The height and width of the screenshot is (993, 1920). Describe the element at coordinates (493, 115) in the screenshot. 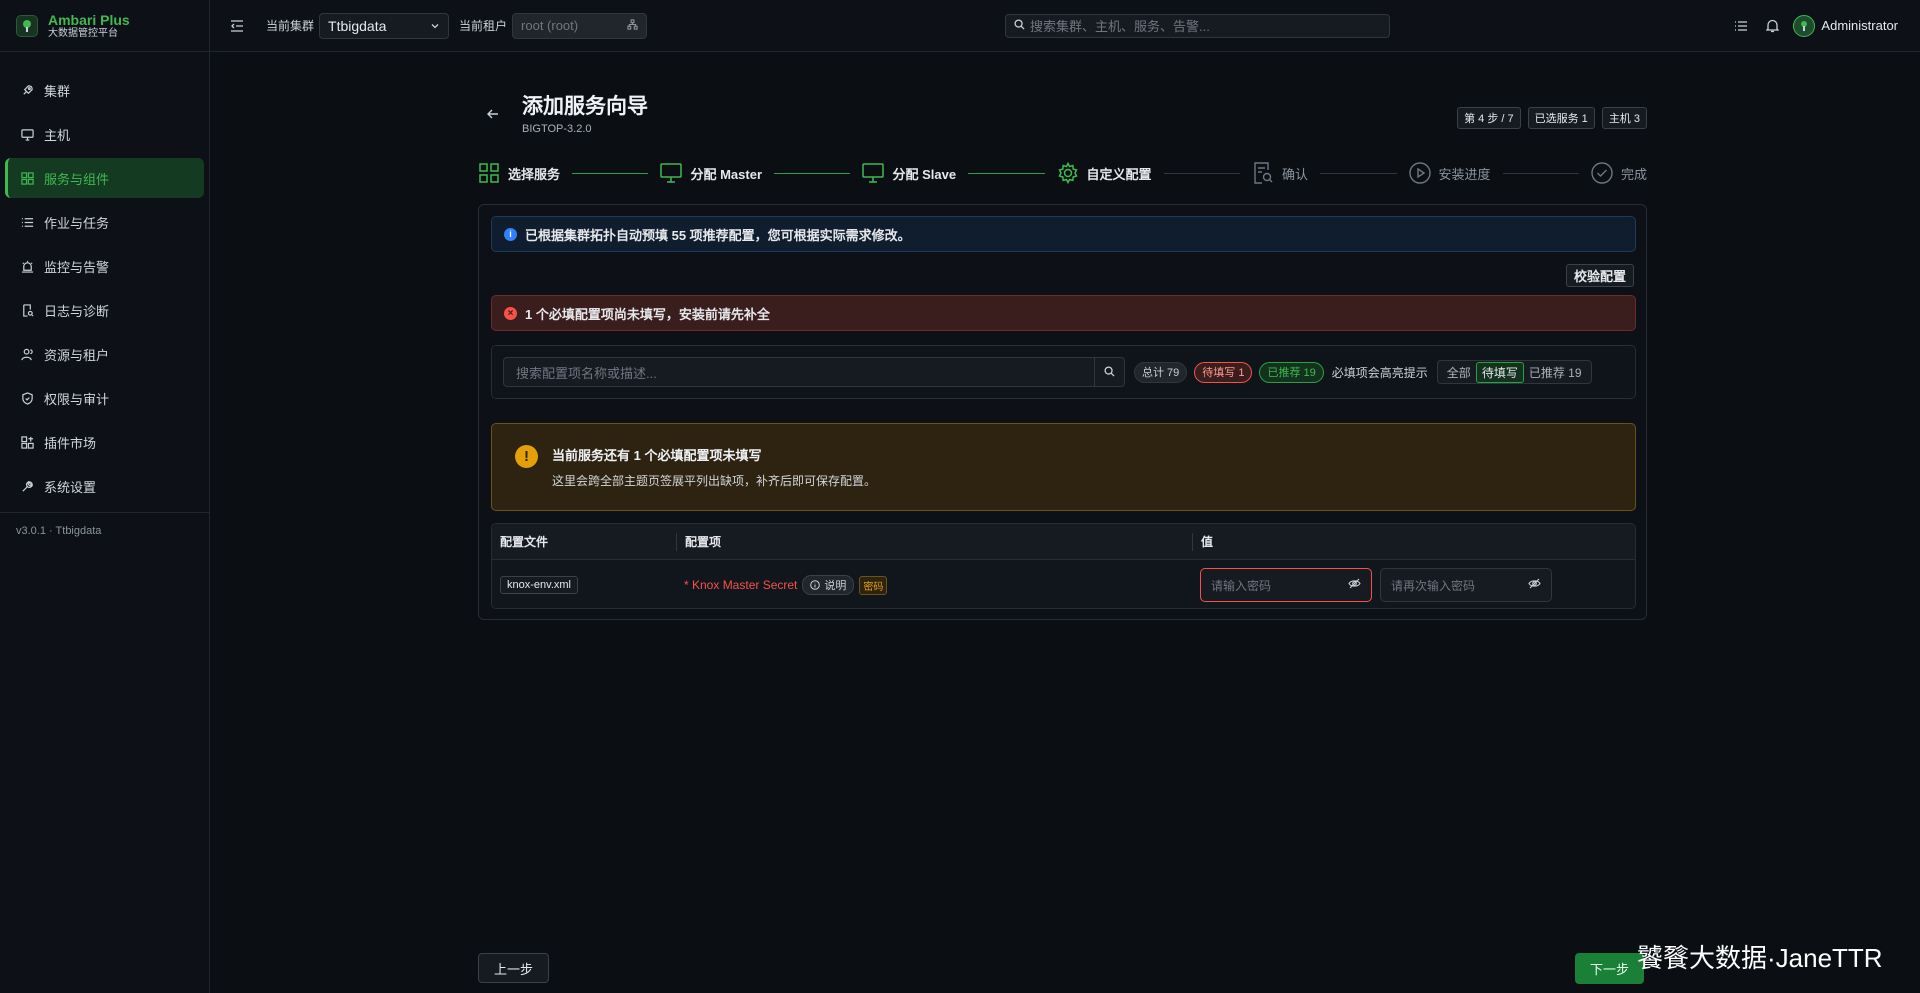

I see `back-arrow-icon` at that location.